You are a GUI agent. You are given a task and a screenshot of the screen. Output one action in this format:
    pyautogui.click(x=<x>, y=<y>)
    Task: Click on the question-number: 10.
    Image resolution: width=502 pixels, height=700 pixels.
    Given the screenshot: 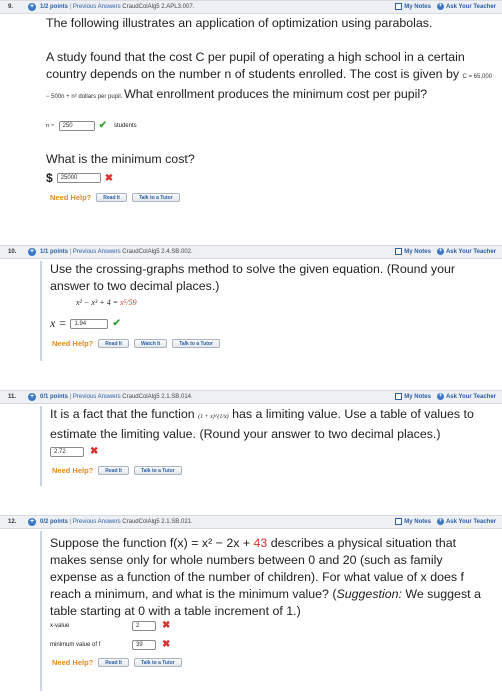 What is the action you would take?
    pyautogui.click(x=12, y=252)
    